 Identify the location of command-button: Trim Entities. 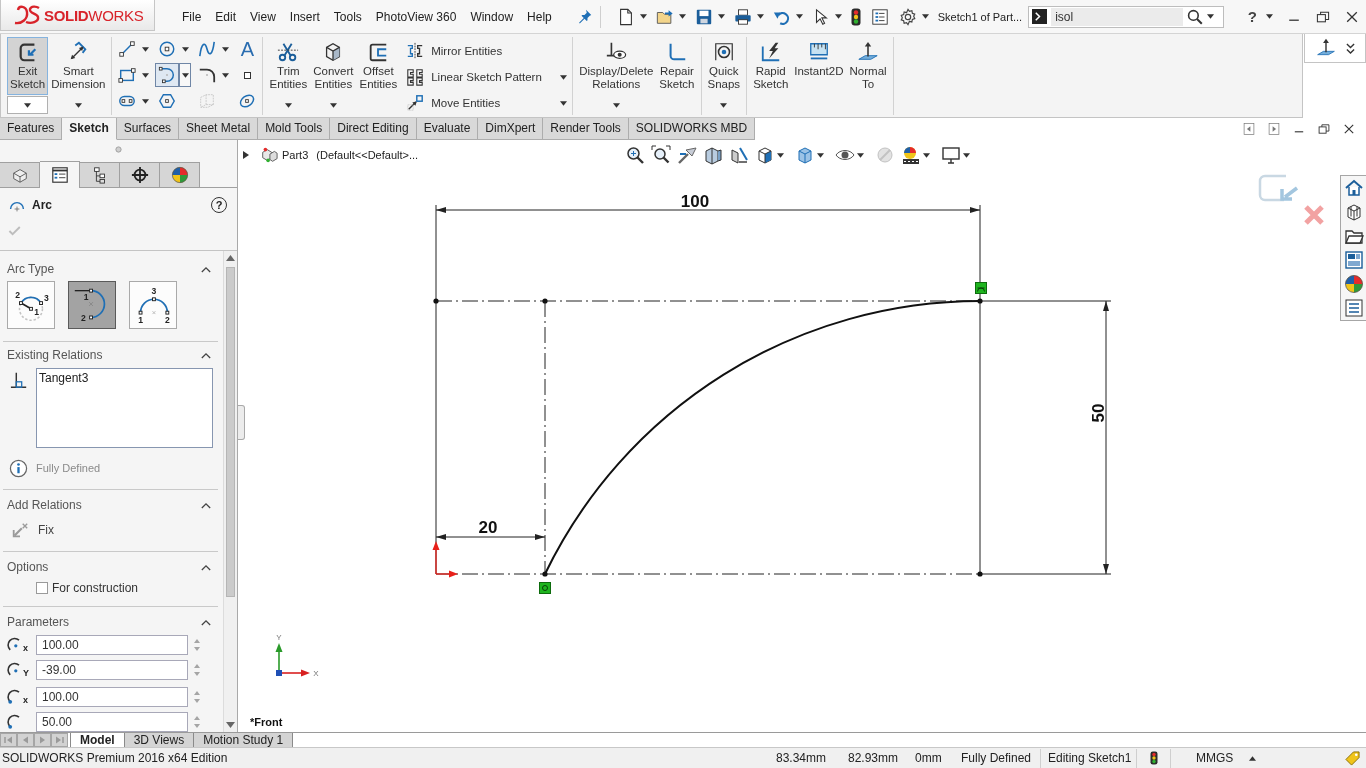
(288, 66).